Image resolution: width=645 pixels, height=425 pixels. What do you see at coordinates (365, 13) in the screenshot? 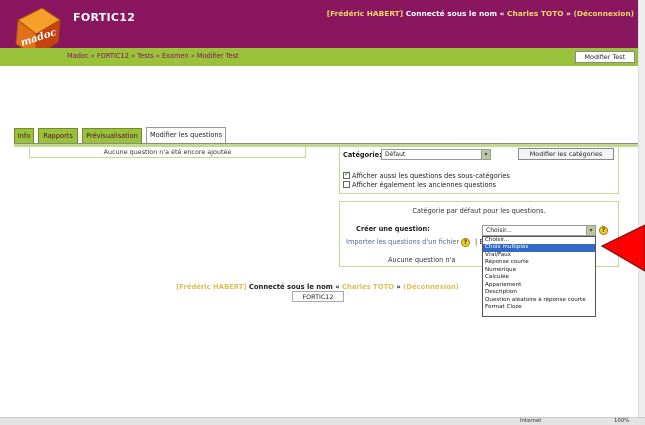
I see `login-user-link: [Frédéric HABERT]` at bounding box center [365, 13].